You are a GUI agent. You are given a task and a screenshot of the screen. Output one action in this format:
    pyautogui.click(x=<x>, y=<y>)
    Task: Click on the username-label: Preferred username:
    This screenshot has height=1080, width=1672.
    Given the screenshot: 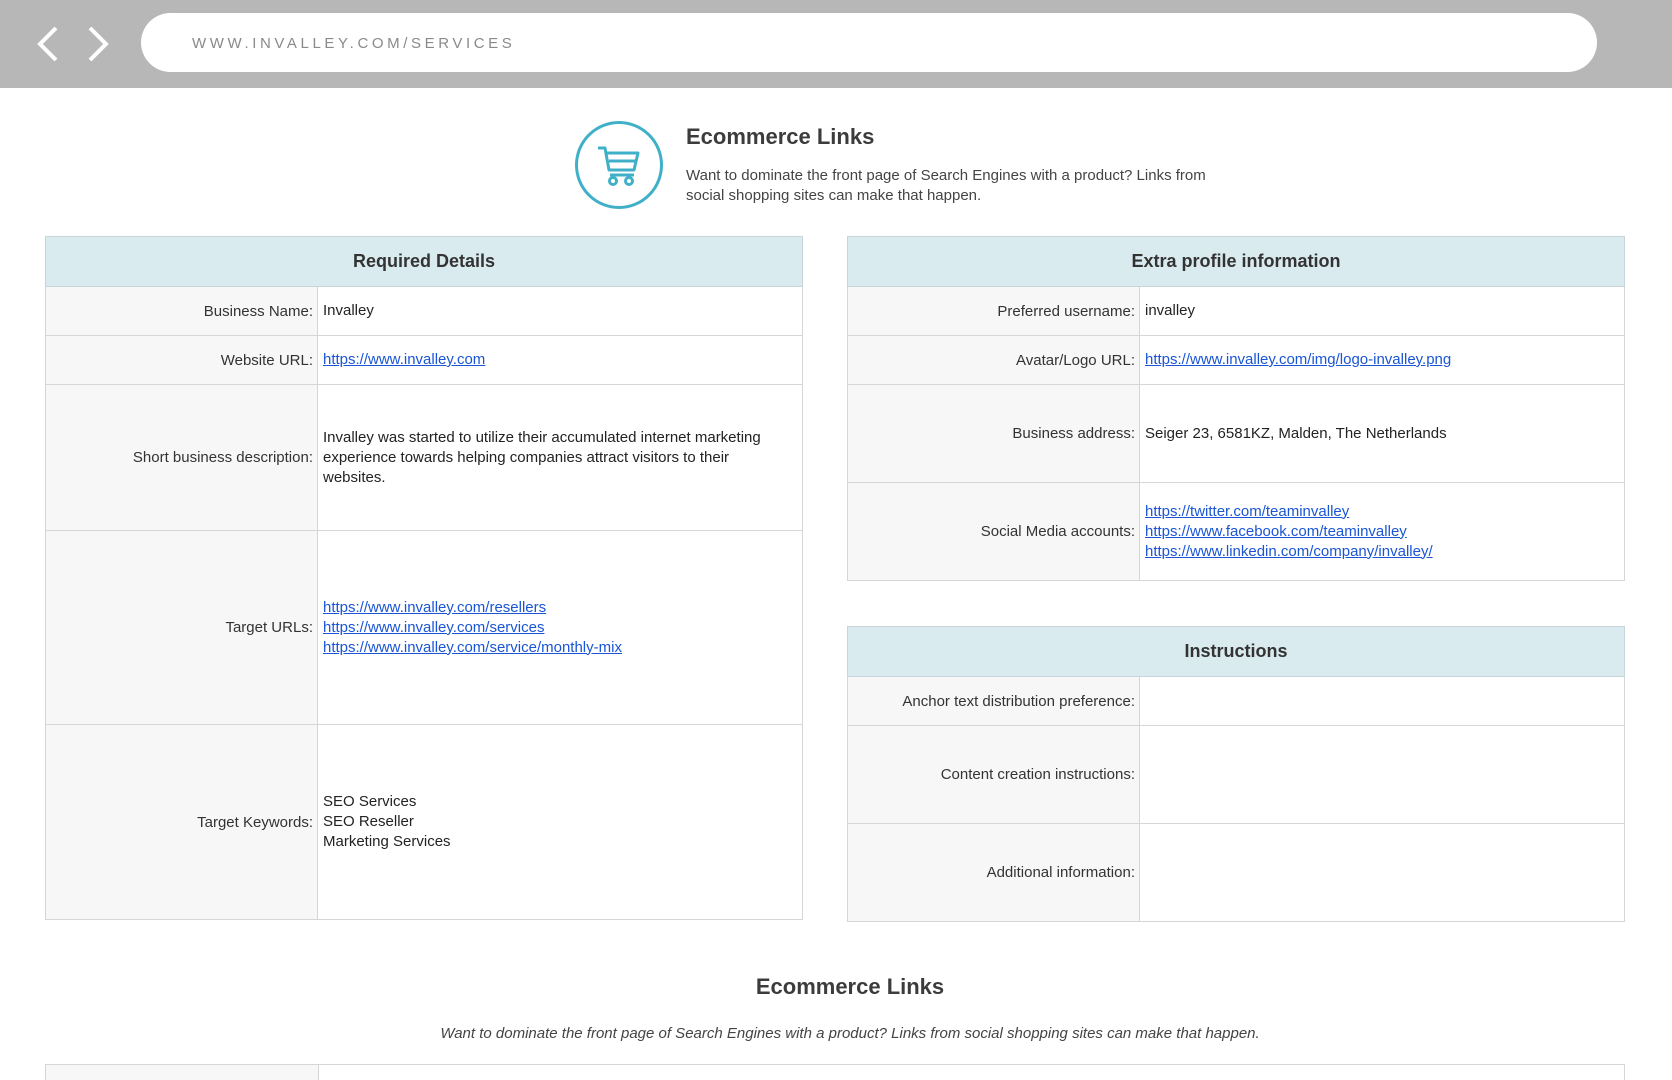 What is the action you would take?
    pyautogui.click(x=993, y=311)
    